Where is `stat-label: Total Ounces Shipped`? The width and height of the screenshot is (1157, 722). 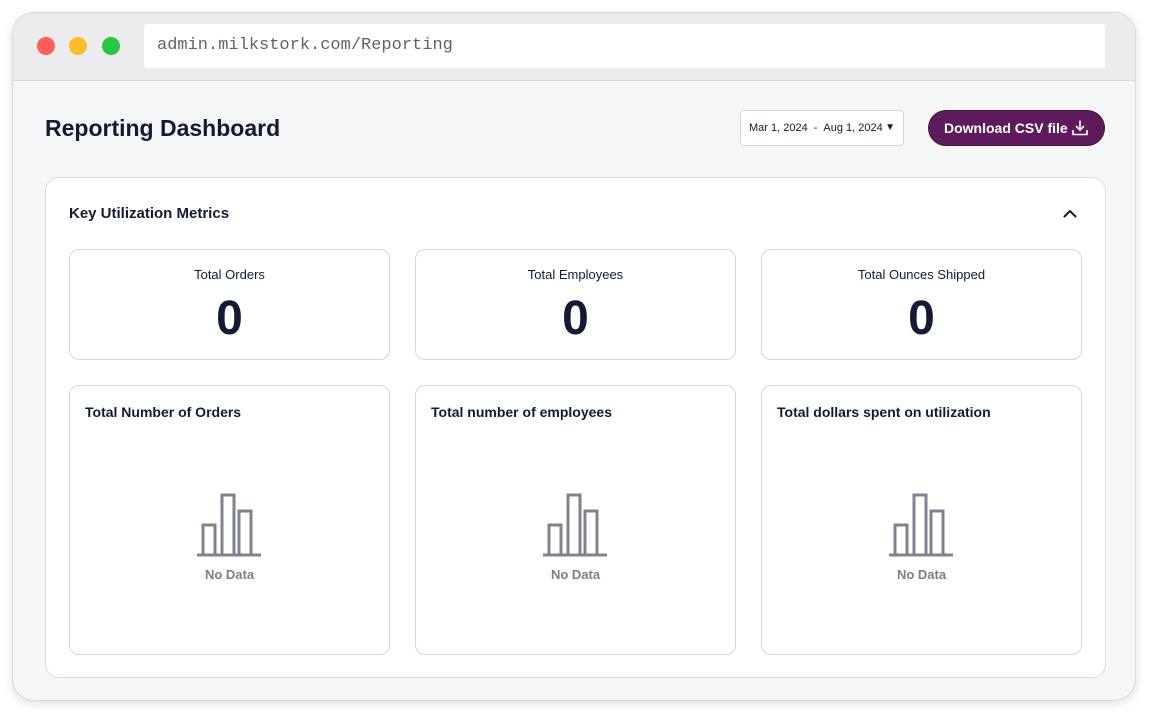 stat-label: Total Ounces Shipped is located at coordinates (921, 274).